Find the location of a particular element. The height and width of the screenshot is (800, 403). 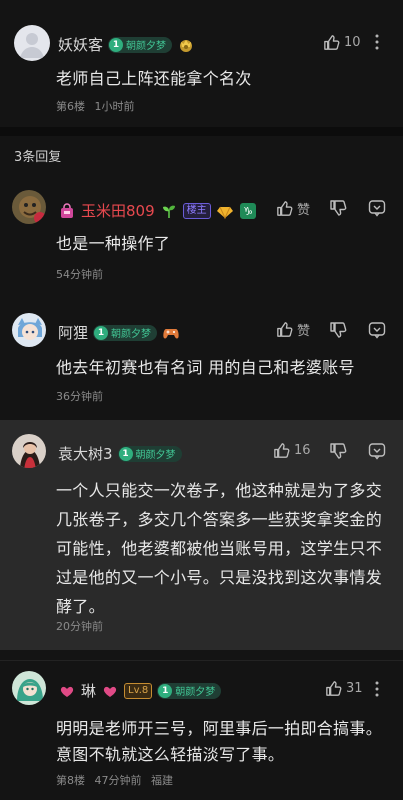

like-button: 10 is located at coordinates (341, 42).